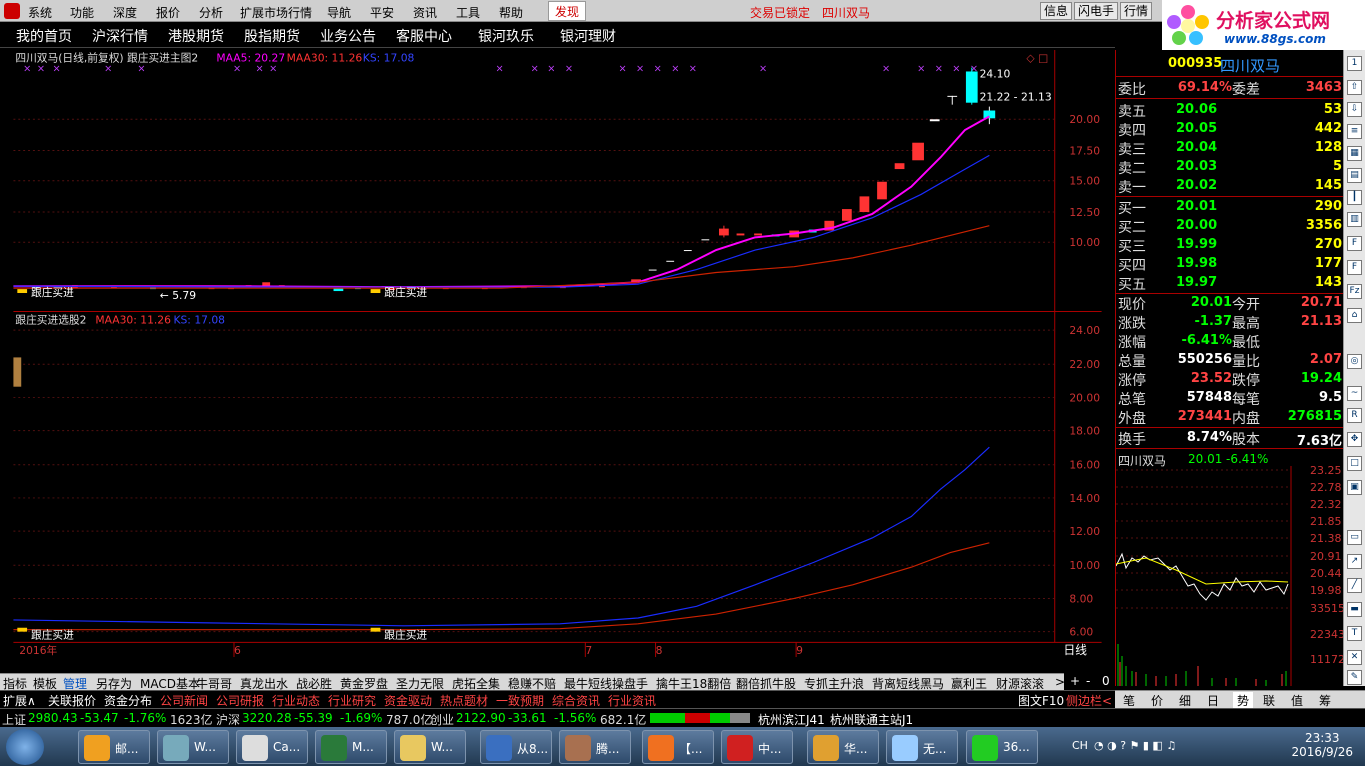 The width and height of the screenshot is (1365, 766). What do you see at coordinates (1075, 681) in the screenshot?
I see `zoom-in-button: +` at bounding box center [1075, 681].